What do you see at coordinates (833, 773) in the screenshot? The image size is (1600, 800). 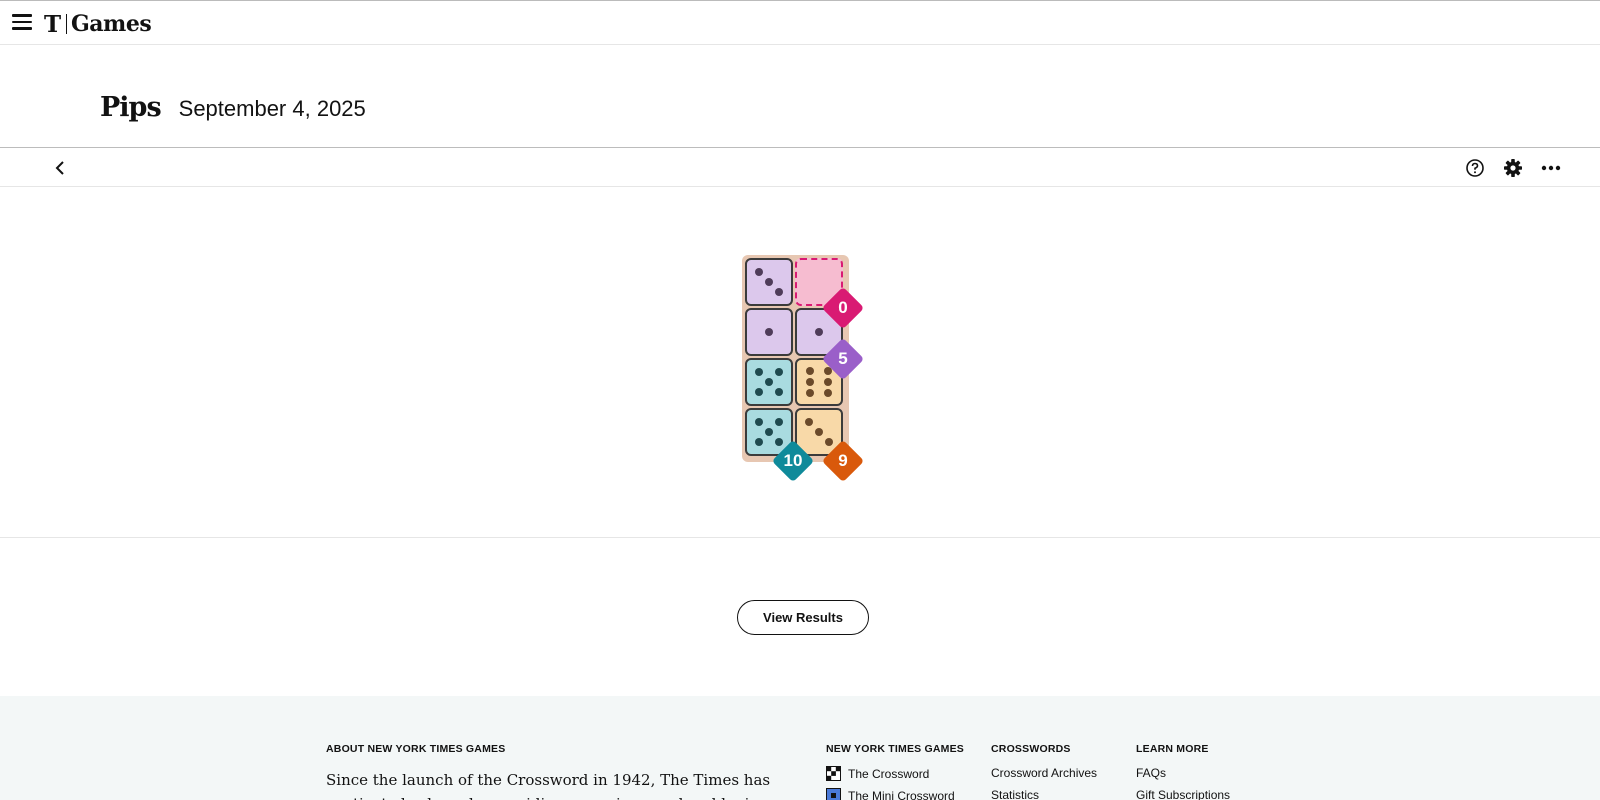 I see `crossword-icon` at bounding box center [833, 773].